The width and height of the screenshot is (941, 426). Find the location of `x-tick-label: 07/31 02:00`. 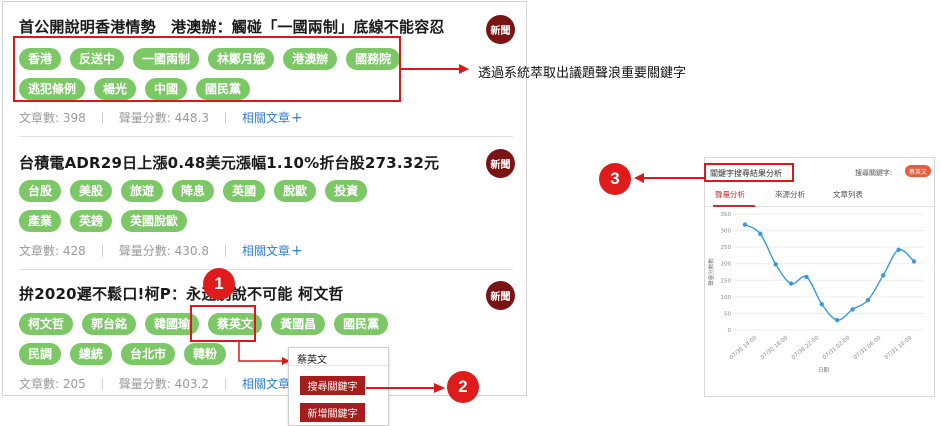

x-tick-label: 07/31 02:00 is located at coordinates (837, 348).